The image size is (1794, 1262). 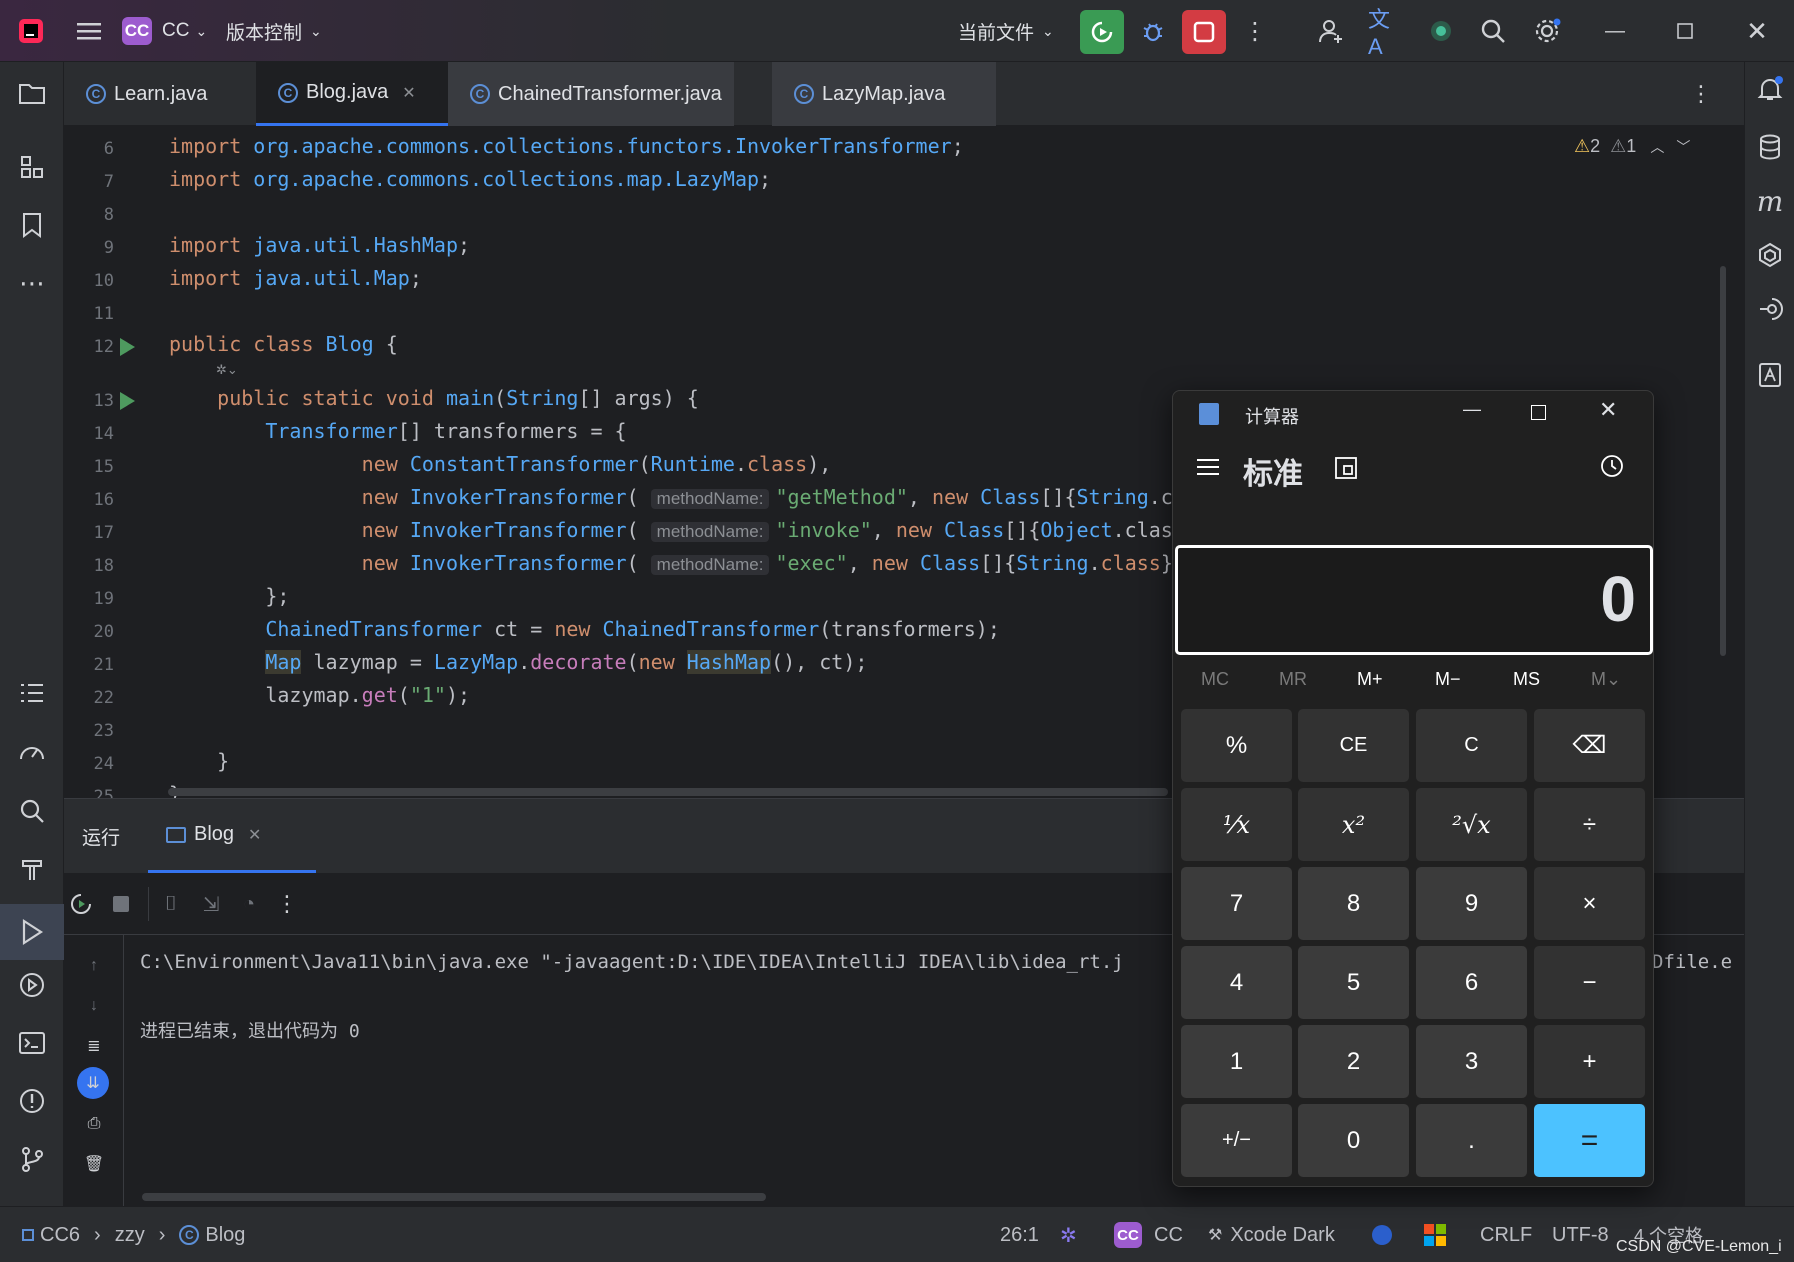 What do you see at coordinates (274, 31) in the screenshot?
I see `vcs-menu: 版本控制 ⌄` at bounding box center [274, 31].